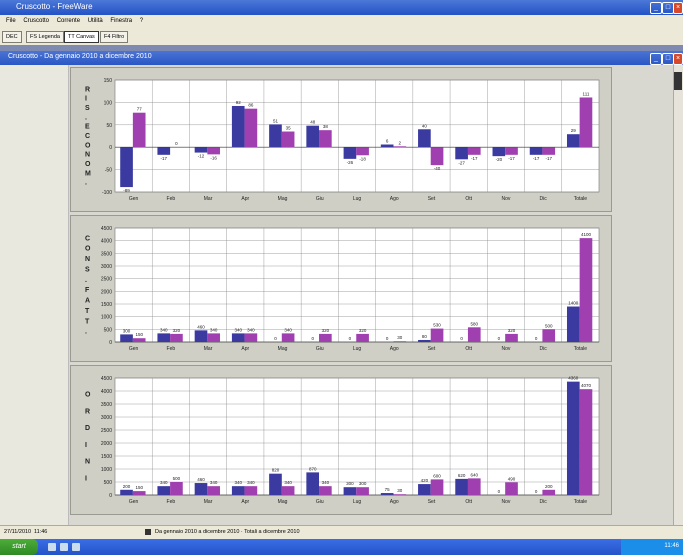 The image size is (683, 555). I want to click on toolbar-button-filtro: F4 Filtro, so click(114, 37).